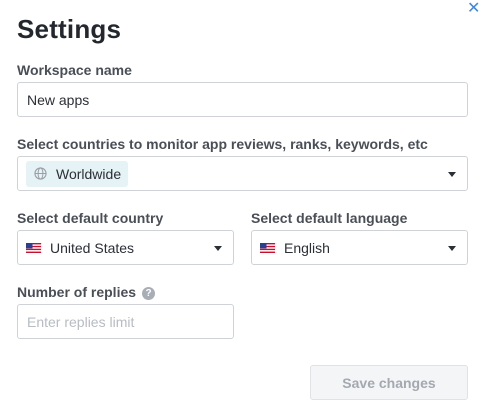 Image resolution: width=488 pixels, height=417 pixels. I want to click on countries-monitor-select: Worldwide, so click(242, 173).